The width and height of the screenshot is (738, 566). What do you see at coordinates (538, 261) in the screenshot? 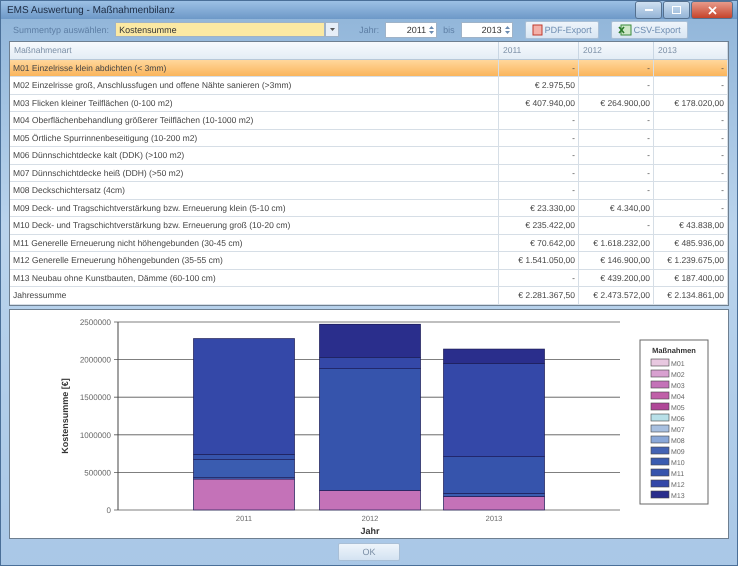
I see `table-cell: € 1.541.050,00` at bounding box center [538, 261].